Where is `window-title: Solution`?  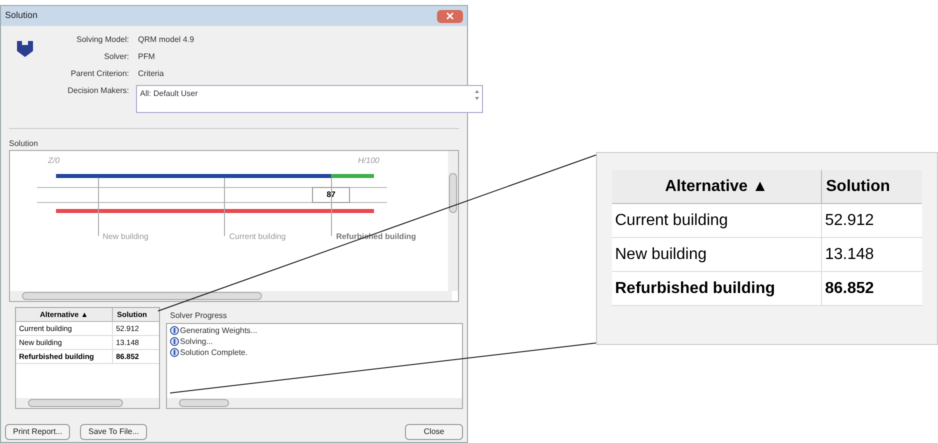 window-title: Solution is located at coordinates (21, 15).